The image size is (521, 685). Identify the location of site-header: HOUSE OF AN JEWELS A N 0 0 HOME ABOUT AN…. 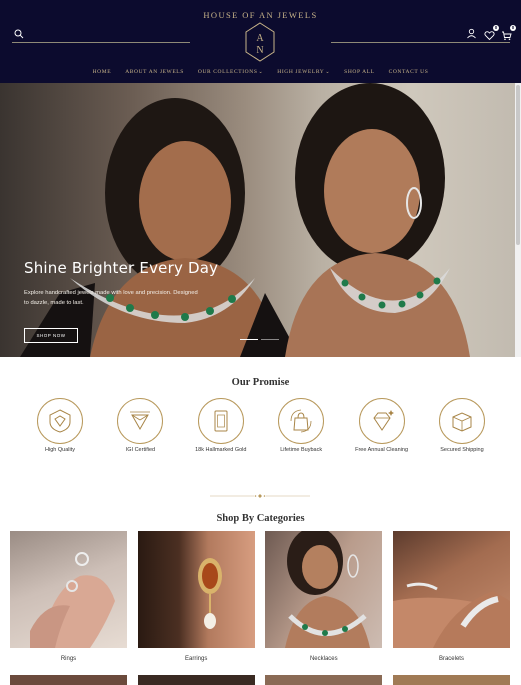
(260, 41).